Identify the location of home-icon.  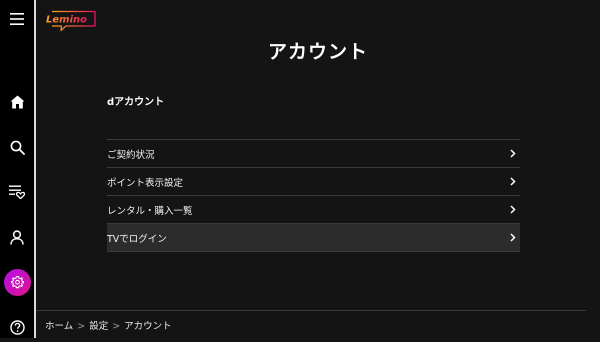
(17, 102).